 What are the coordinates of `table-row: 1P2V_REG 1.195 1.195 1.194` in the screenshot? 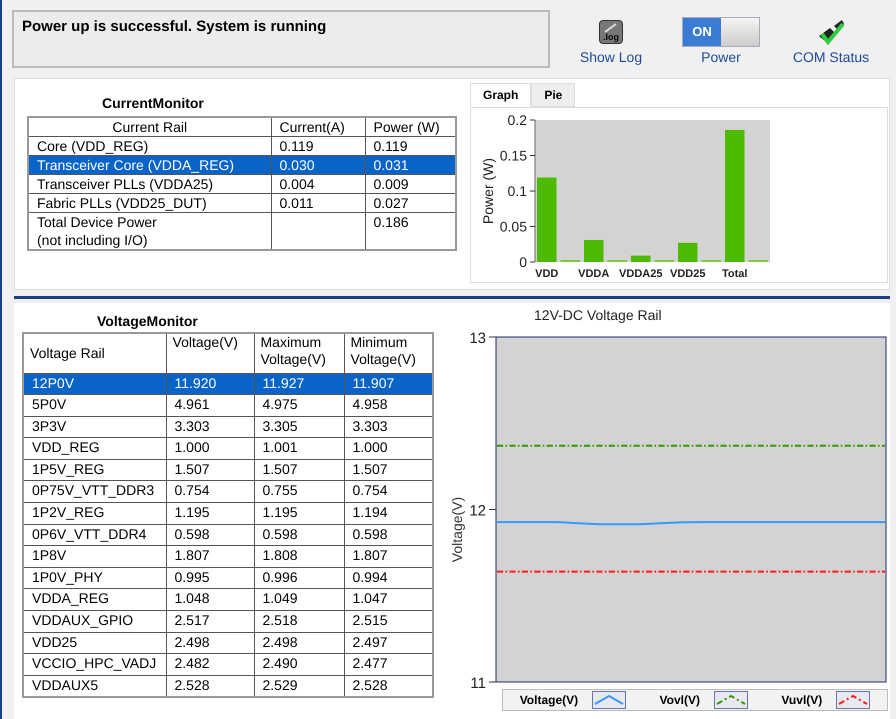 It's located at (228, 513).